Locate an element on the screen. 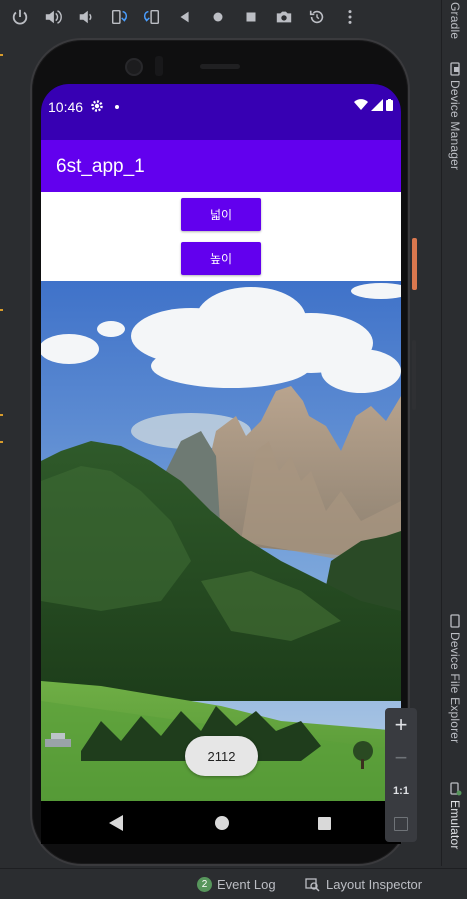 The height and width of the screenshot is (899, 467). camera-icon is located at coordinates (284, 17).